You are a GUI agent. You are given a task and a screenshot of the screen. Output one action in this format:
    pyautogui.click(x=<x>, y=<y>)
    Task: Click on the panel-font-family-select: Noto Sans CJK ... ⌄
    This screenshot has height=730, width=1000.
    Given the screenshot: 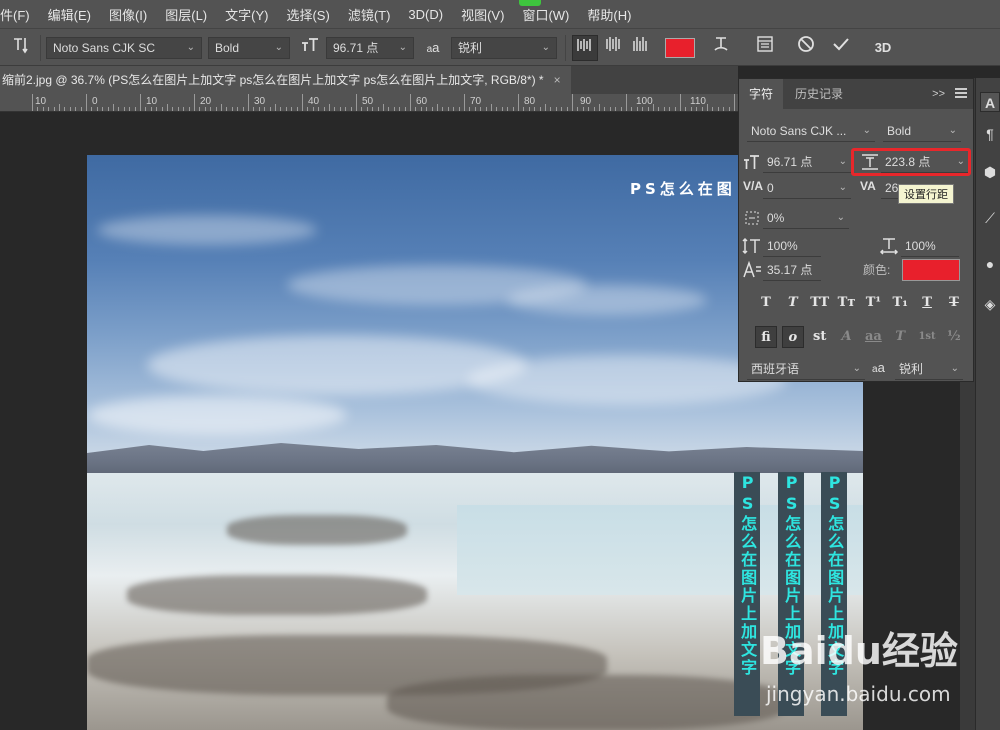 What is the action you would take?
    pyautogui.click(x=811, y=131)
    